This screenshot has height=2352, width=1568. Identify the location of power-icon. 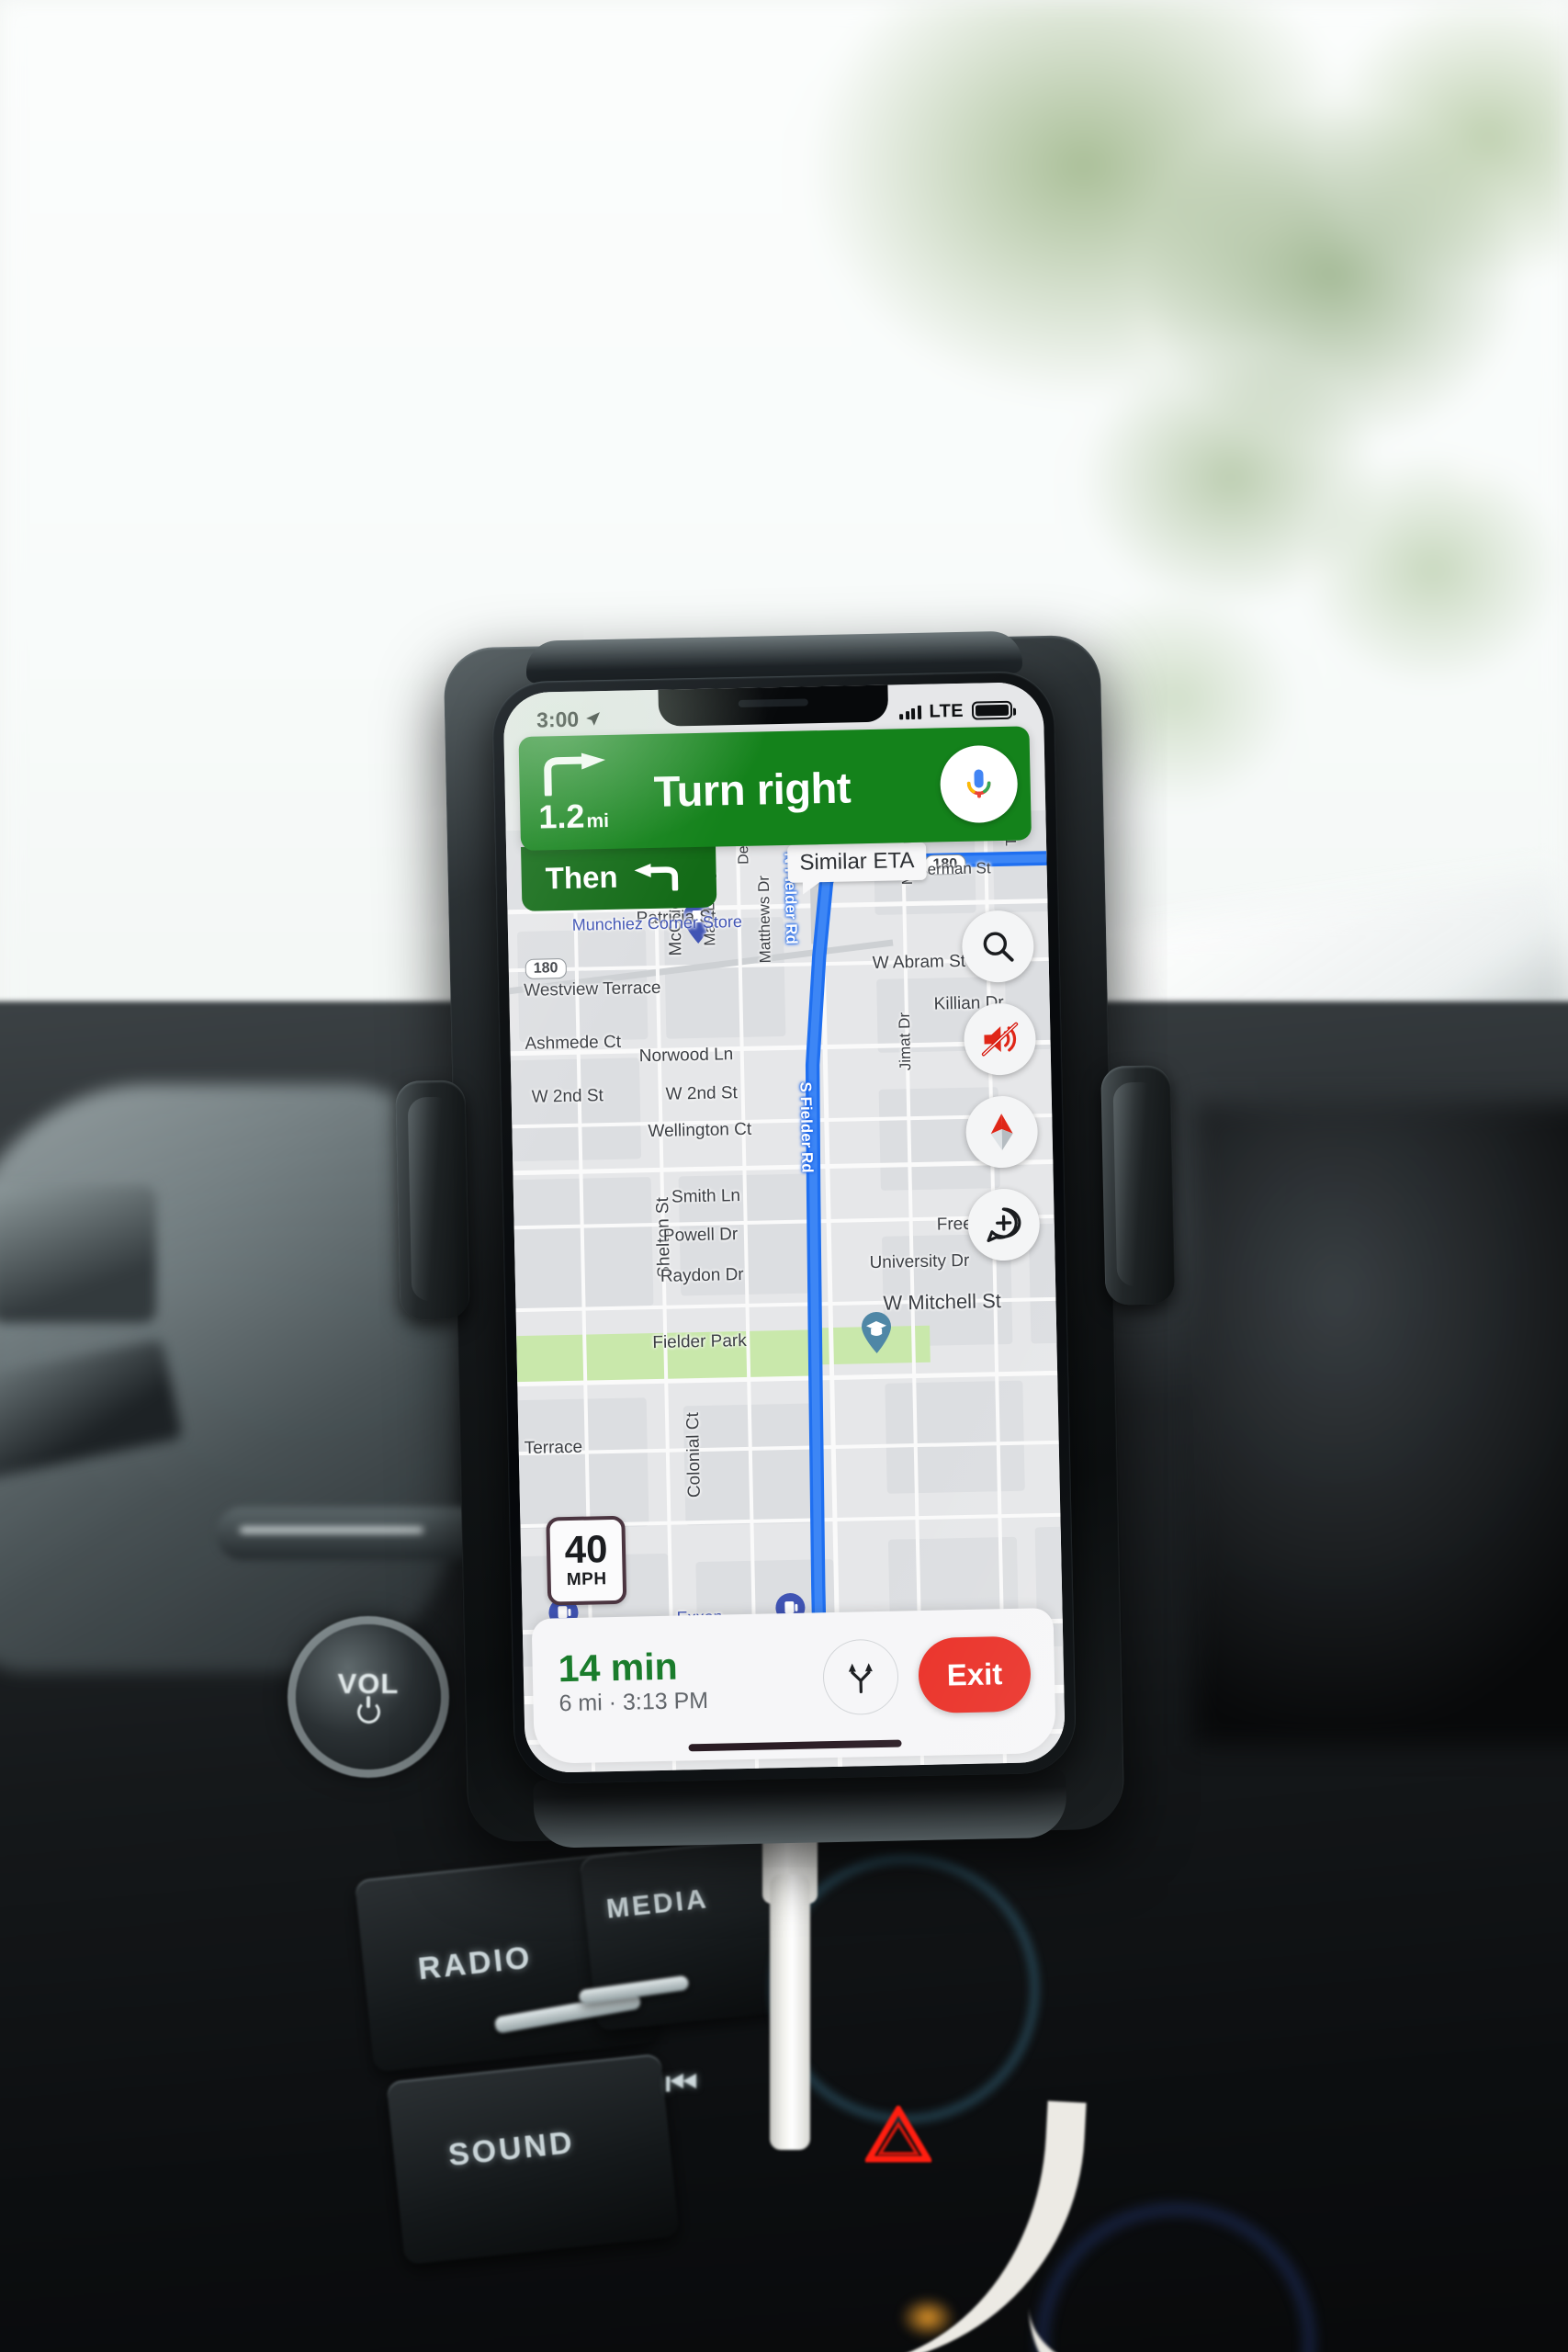
(368, 1710).